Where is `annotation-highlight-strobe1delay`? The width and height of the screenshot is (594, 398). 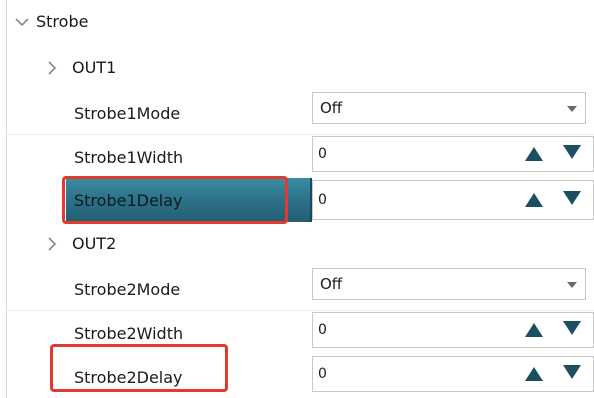 annotation-highlight-strobe1delay is located at coordinates (175, 200).